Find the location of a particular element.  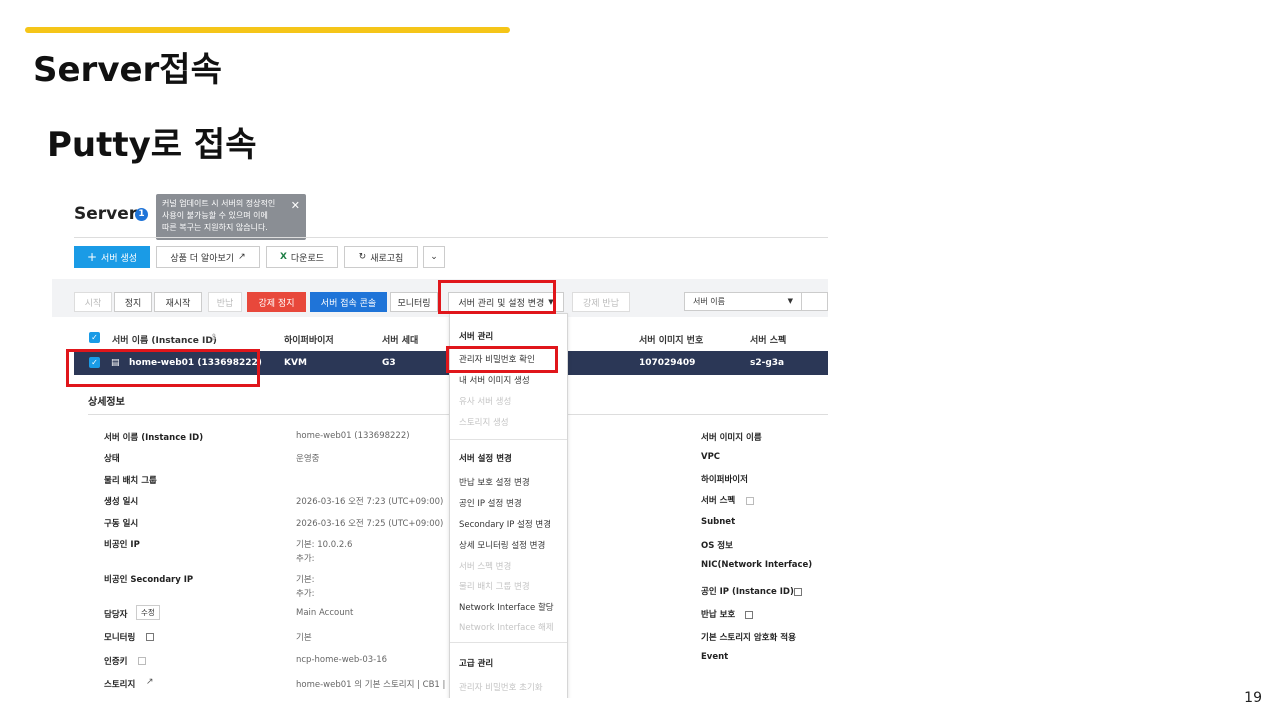

detail-value: 기본 is located at coordinates (304, 638).